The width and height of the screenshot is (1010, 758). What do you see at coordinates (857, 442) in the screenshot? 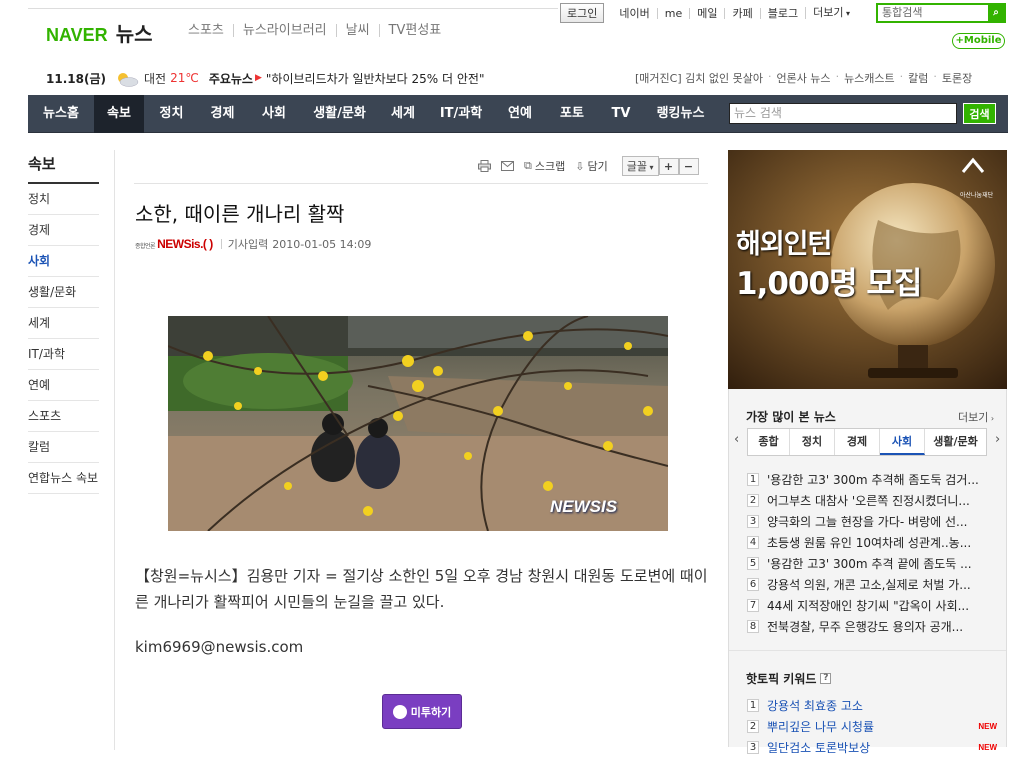
I see `tab-economy: 경제` at bounding box center [857, 442].